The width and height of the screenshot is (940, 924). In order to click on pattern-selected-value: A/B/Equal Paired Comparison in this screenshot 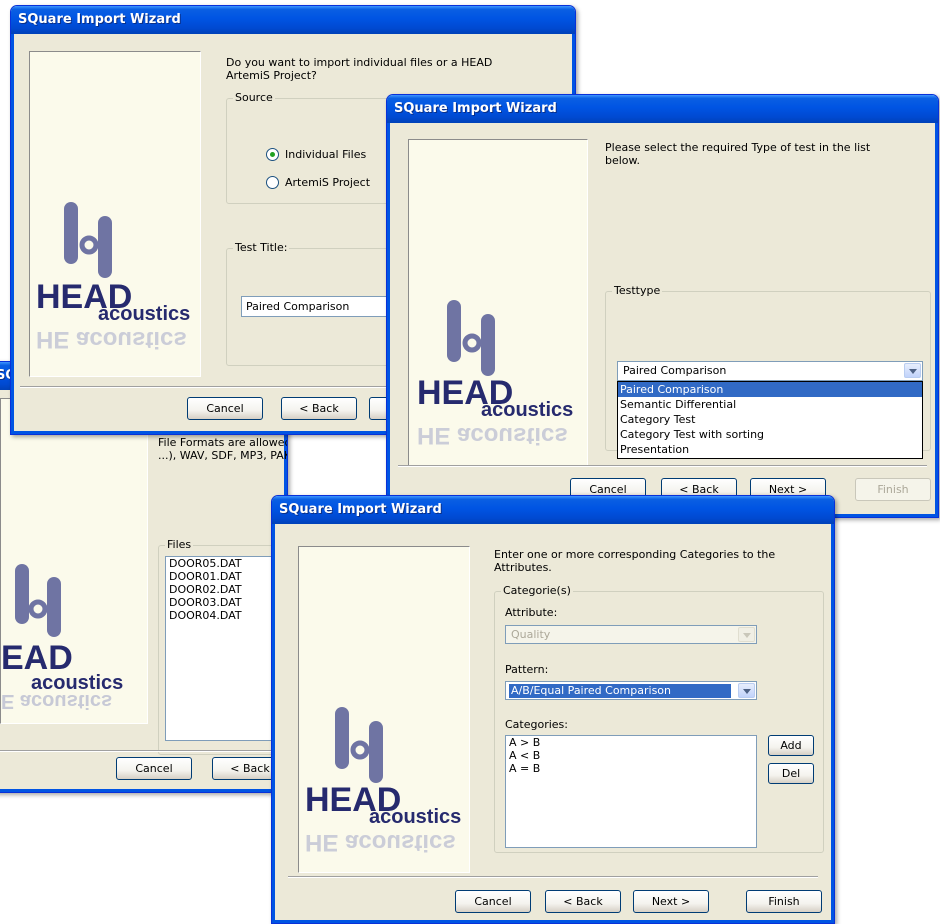, I will do `click(620, 691)`.